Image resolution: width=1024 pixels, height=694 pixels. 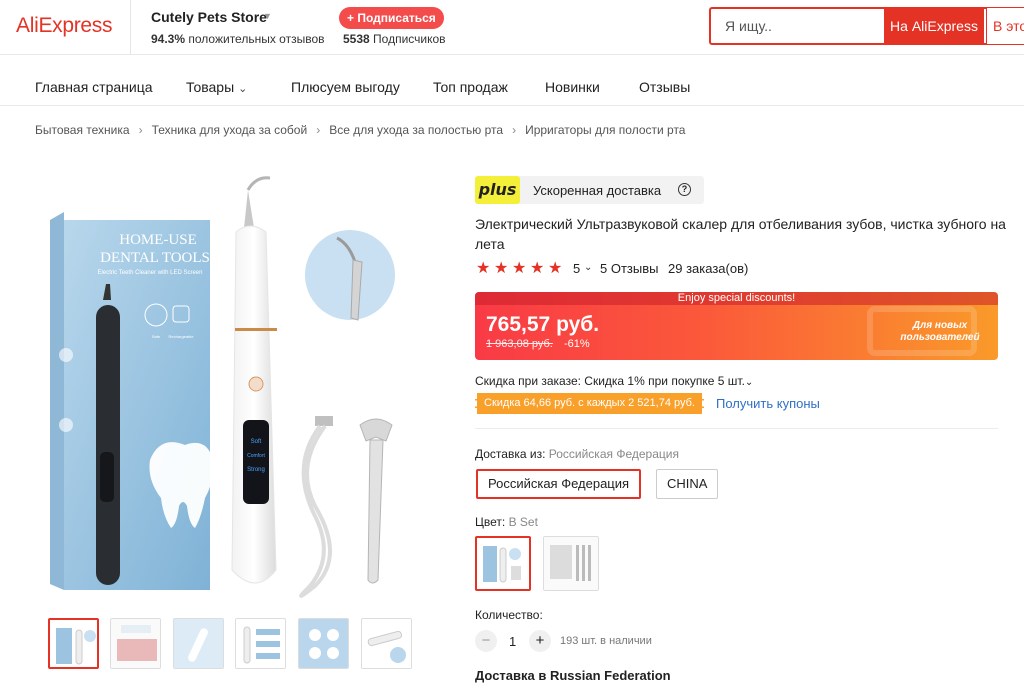 I want to click on minus-icon: −, so click(x=486, y=640).